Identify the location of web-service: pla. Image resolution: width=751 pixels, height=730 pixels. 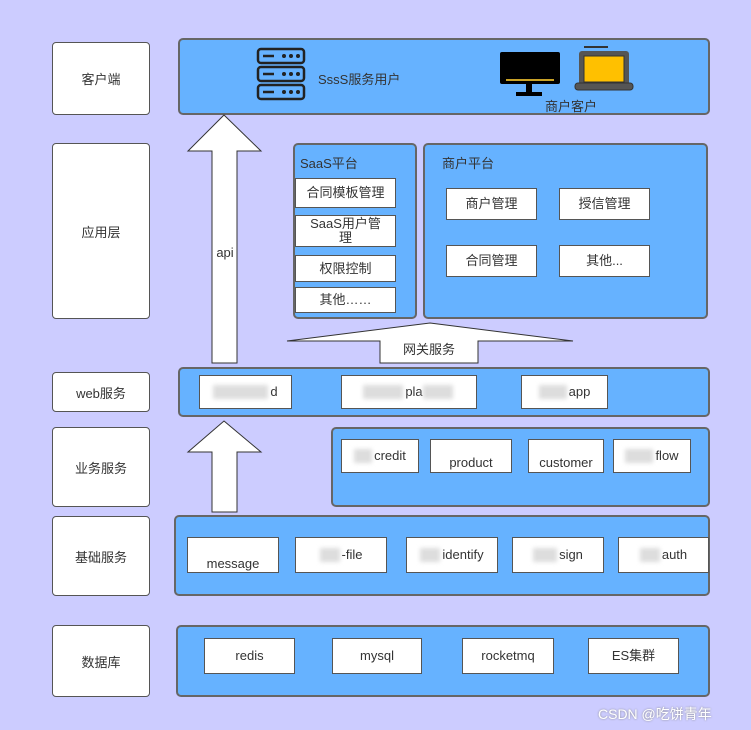
(409, 392).